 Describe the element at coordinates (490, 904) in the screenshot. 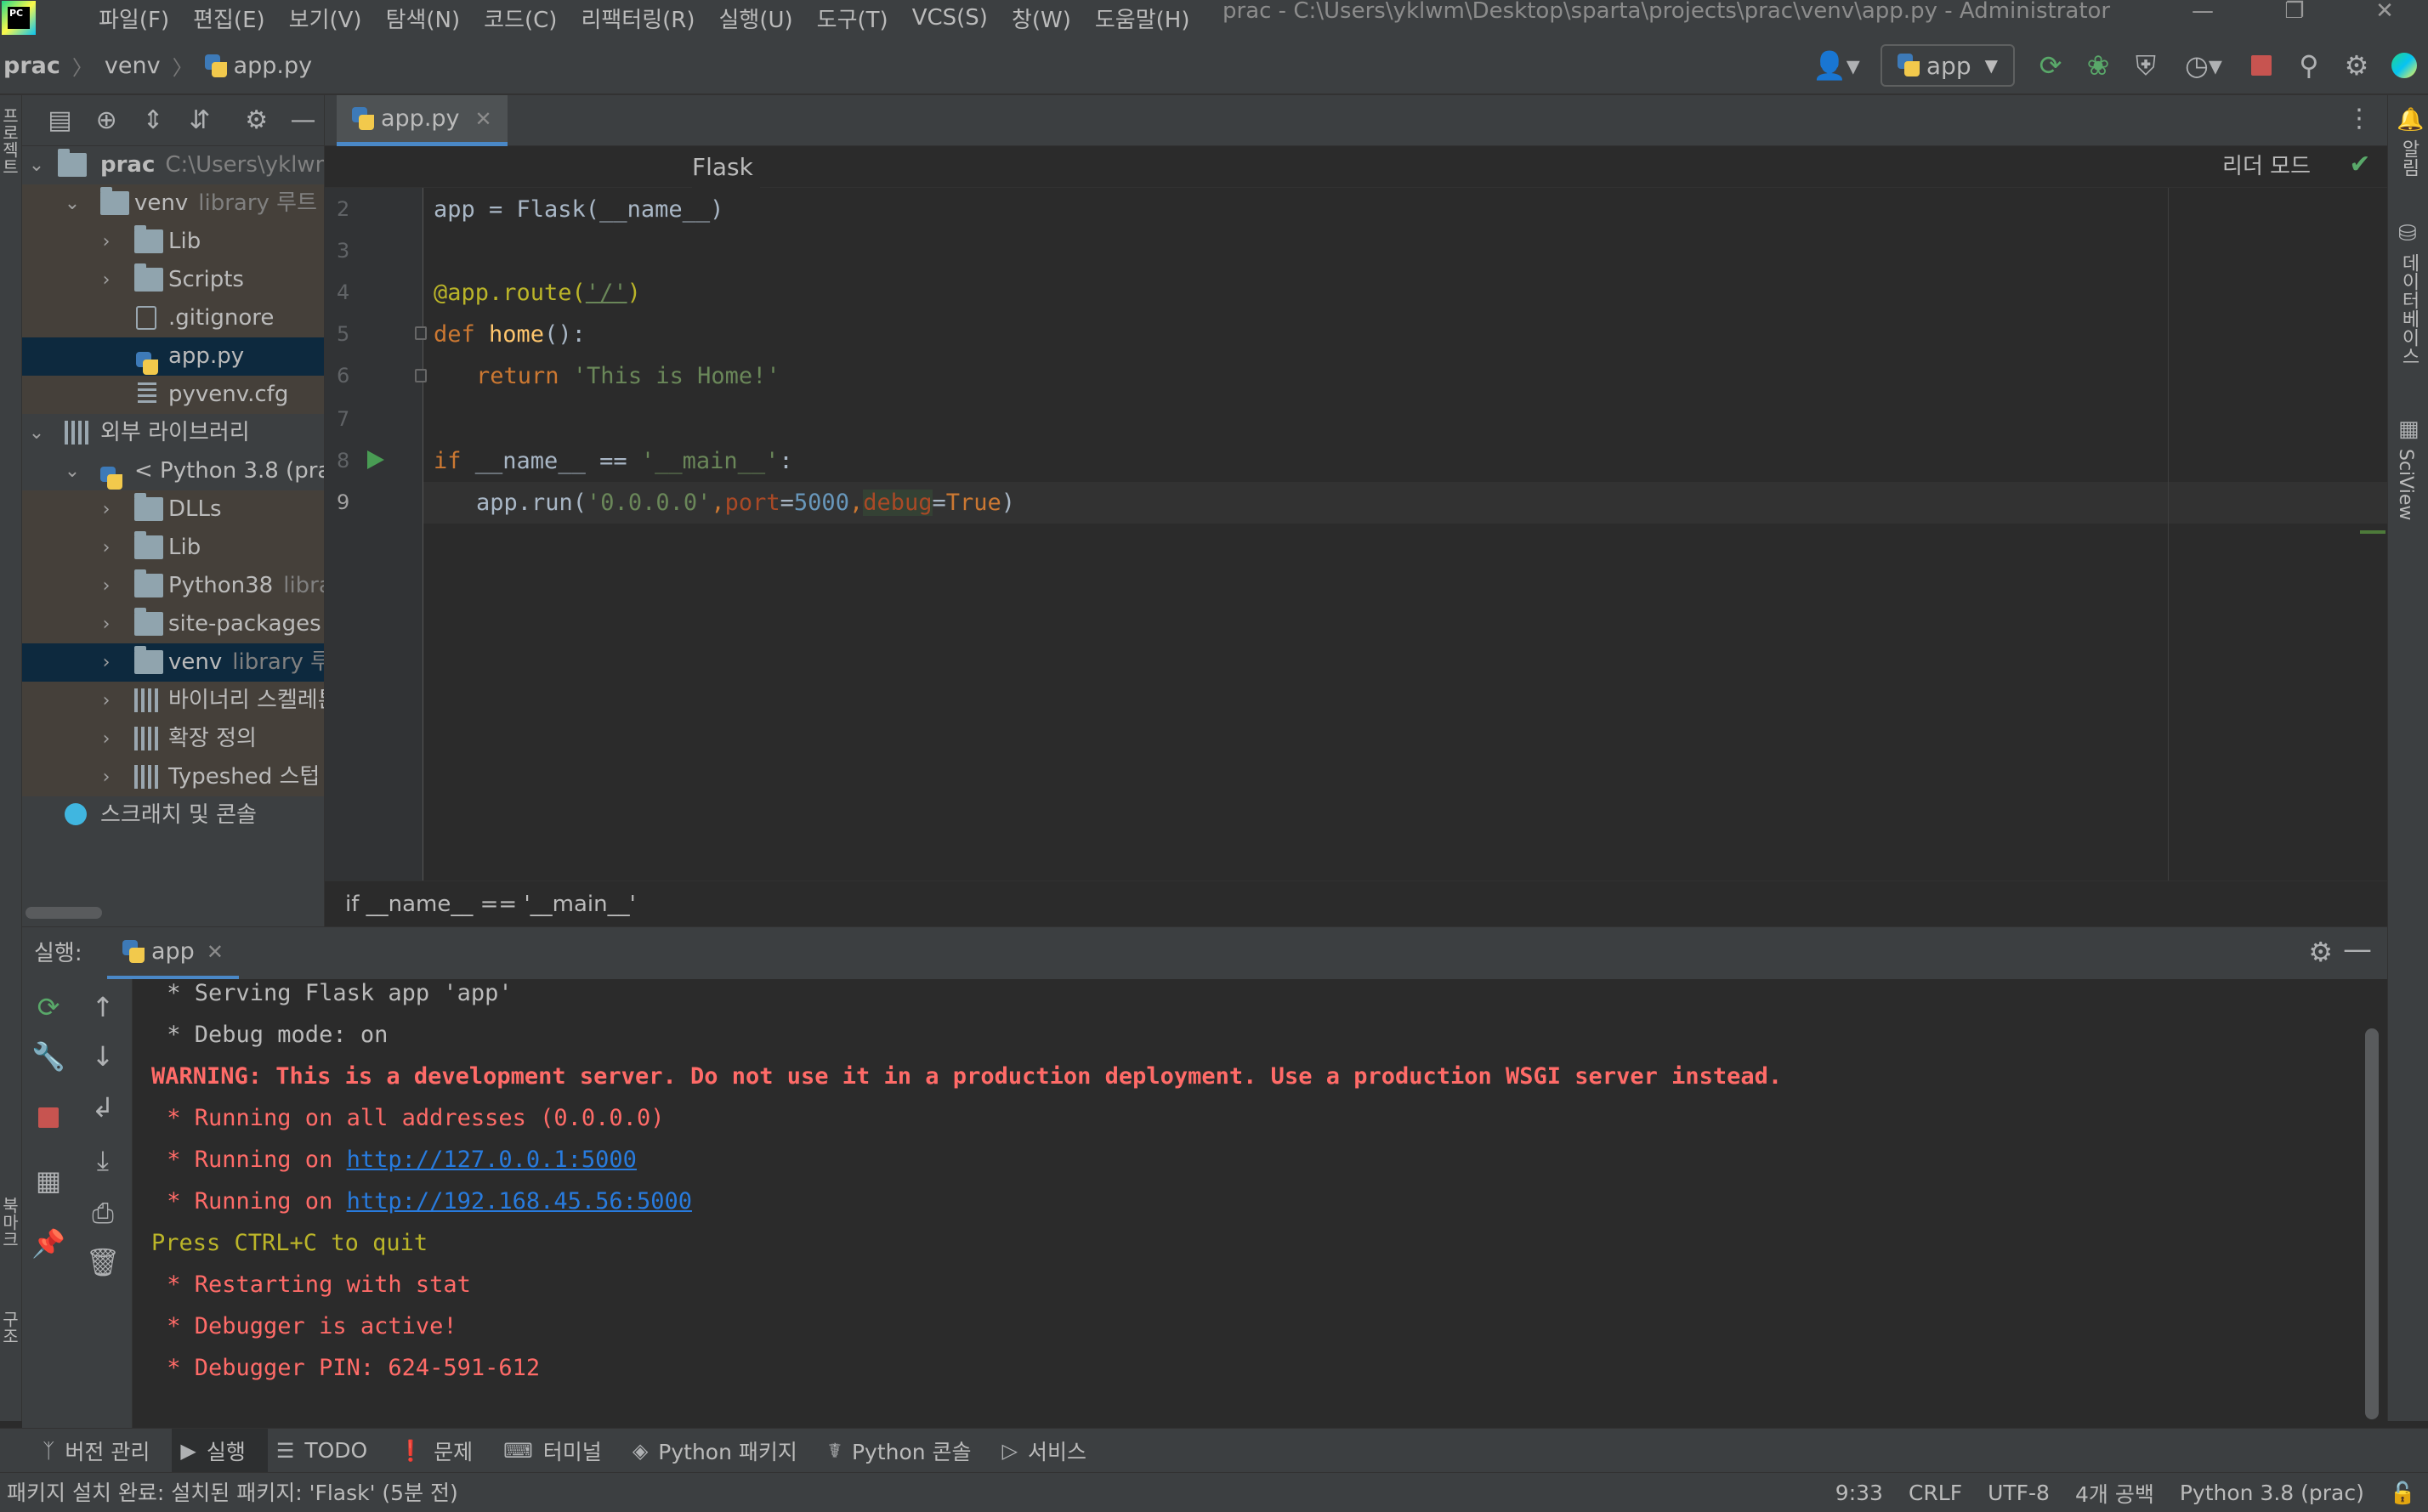

I see `breadcrumb-scope: if __name__ == '__main__'` at that location.